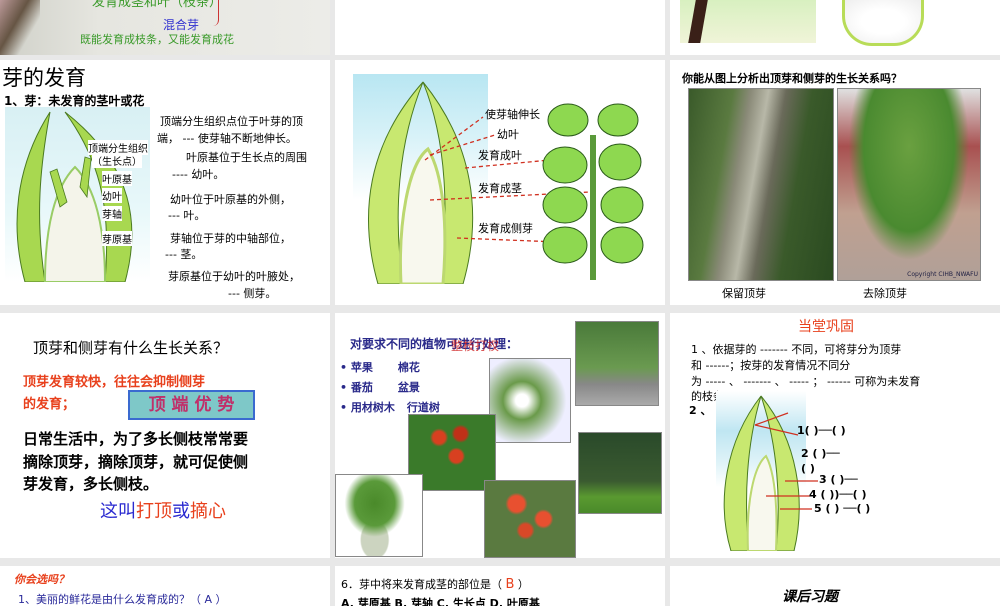  I want to click on conclusion: 这叫打顶或摘心, so click(163, 510).